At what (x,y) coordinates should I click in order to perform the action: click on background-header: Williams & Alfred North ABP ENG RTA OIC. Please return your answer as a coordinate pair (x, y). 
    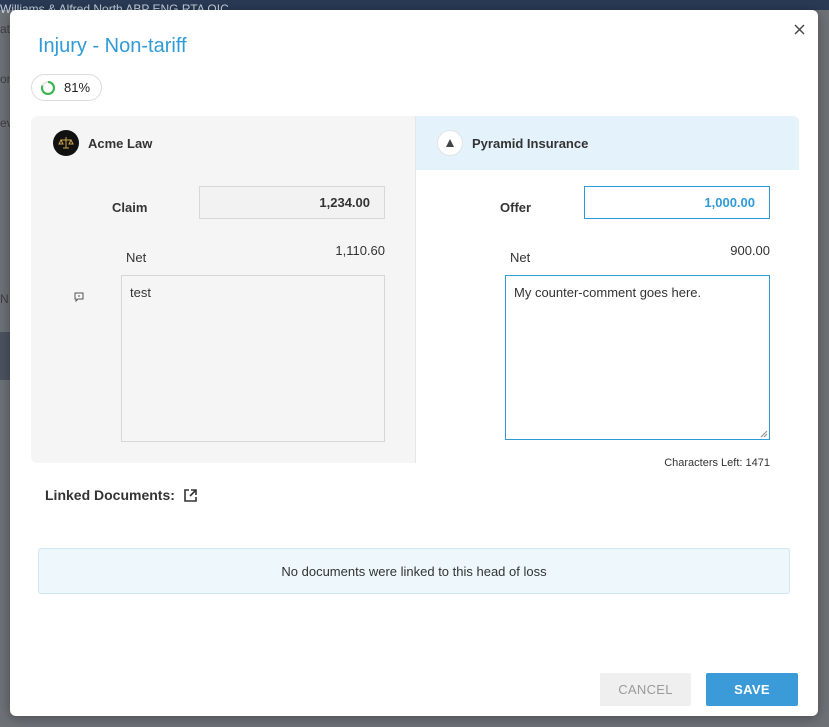
    Looking at the image, I should click on (414, 8).